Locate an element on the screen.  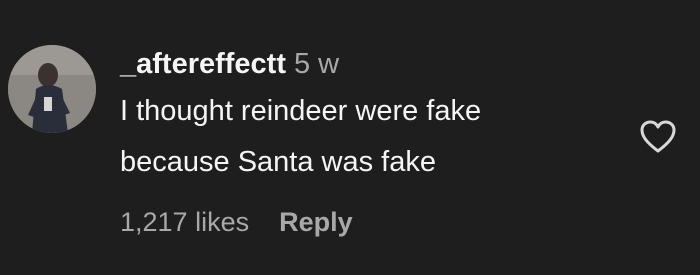
timestamp: 5 w is located at coordinates (317, 64).